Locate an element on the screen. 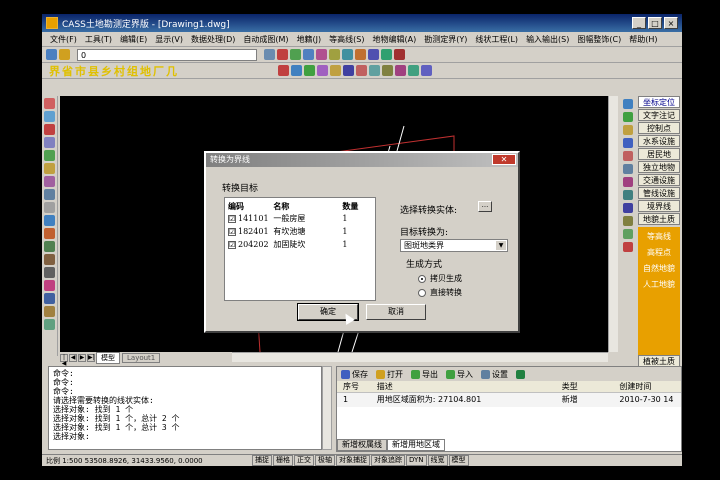 The width and height of the screenshot is (720, 480). menu-feature-edit: 地物编辑(A) is located at coordinates (395, 39).